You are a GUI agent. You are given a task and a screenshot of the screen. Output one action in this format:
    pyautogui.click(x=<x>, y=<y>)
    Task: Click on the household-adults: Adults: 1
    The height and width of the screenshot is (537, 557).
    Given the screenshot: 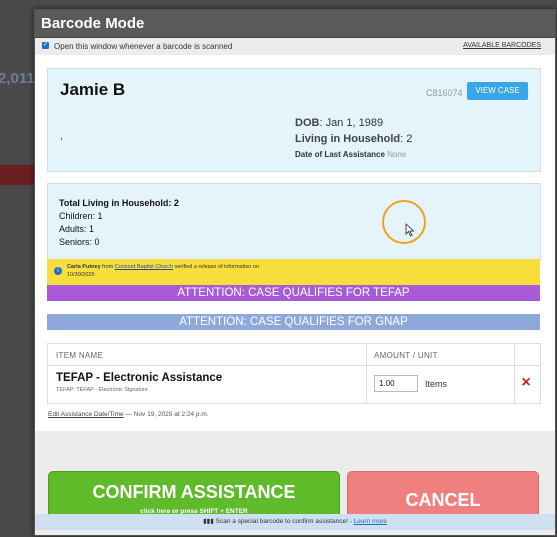 What is the action you would take?
    pyautogui.click(x=77, y=229)
    